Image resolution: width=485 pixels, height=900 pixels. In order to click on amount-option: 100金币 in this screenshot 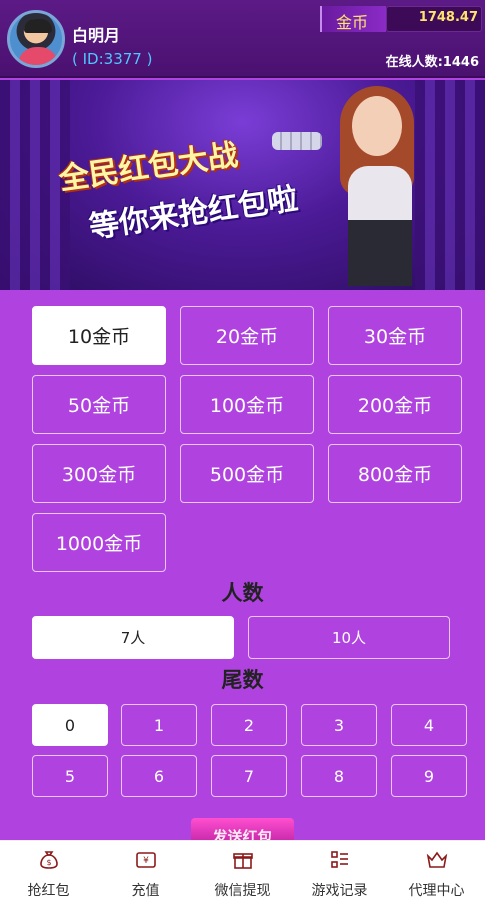, I will do `click(247, 404)`.